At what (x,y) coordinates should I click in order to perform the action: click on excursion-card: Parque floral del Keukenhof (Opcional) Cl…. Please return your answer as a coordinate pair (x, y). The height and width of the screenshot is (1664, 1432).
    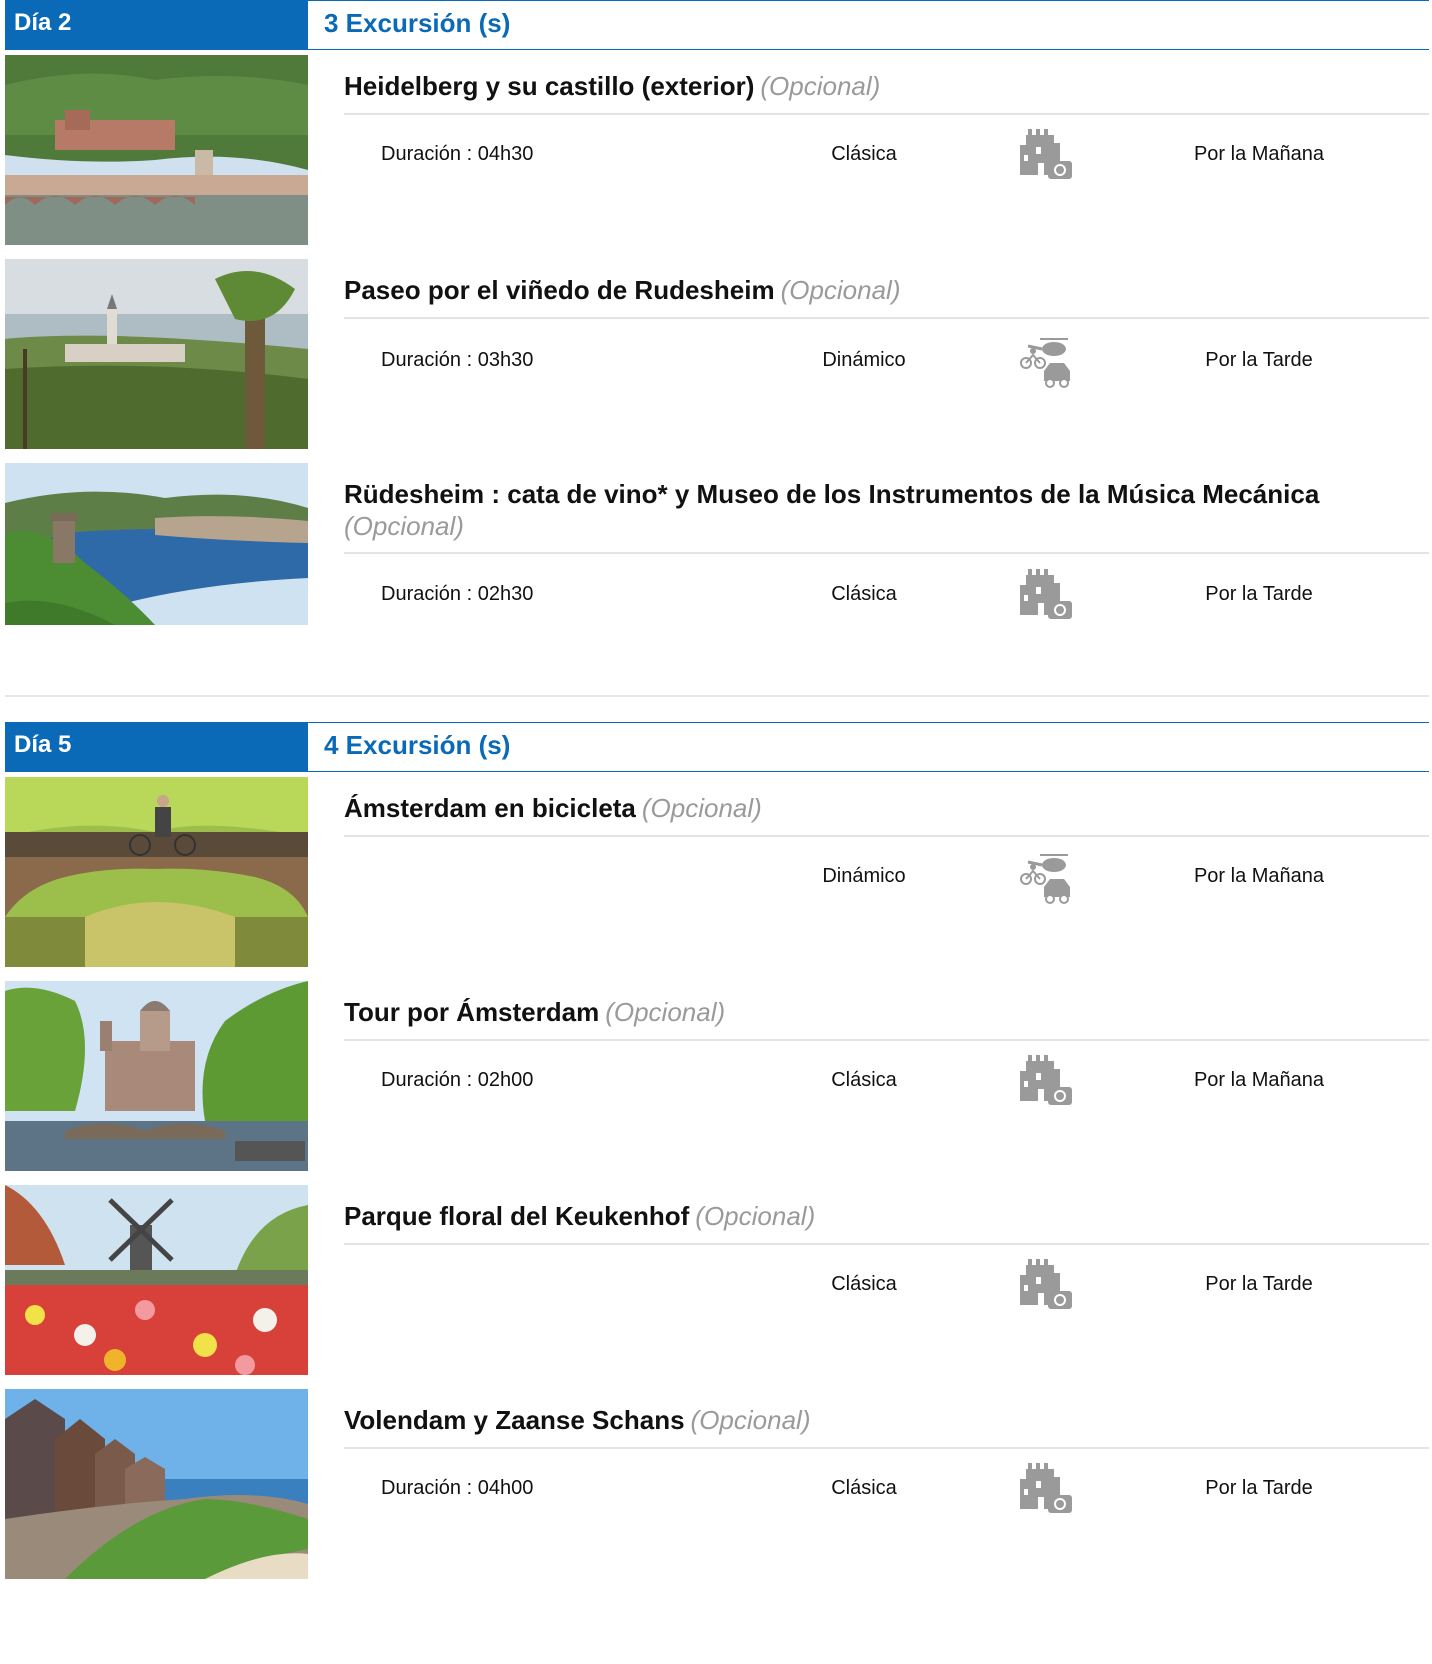
    Looking at the image, I should click on (717, 1280).